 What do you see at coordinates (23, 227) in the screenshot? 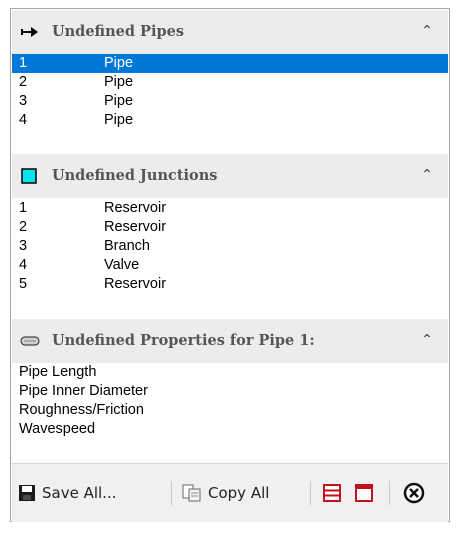
I see `junction-number: 2` at bounding box center [23, 227].